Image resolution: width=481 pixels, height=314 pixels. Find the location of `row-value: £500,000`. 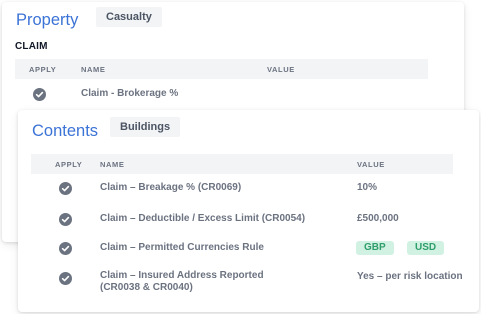

row-value: £500,000 is located at coordinates (378, 218).